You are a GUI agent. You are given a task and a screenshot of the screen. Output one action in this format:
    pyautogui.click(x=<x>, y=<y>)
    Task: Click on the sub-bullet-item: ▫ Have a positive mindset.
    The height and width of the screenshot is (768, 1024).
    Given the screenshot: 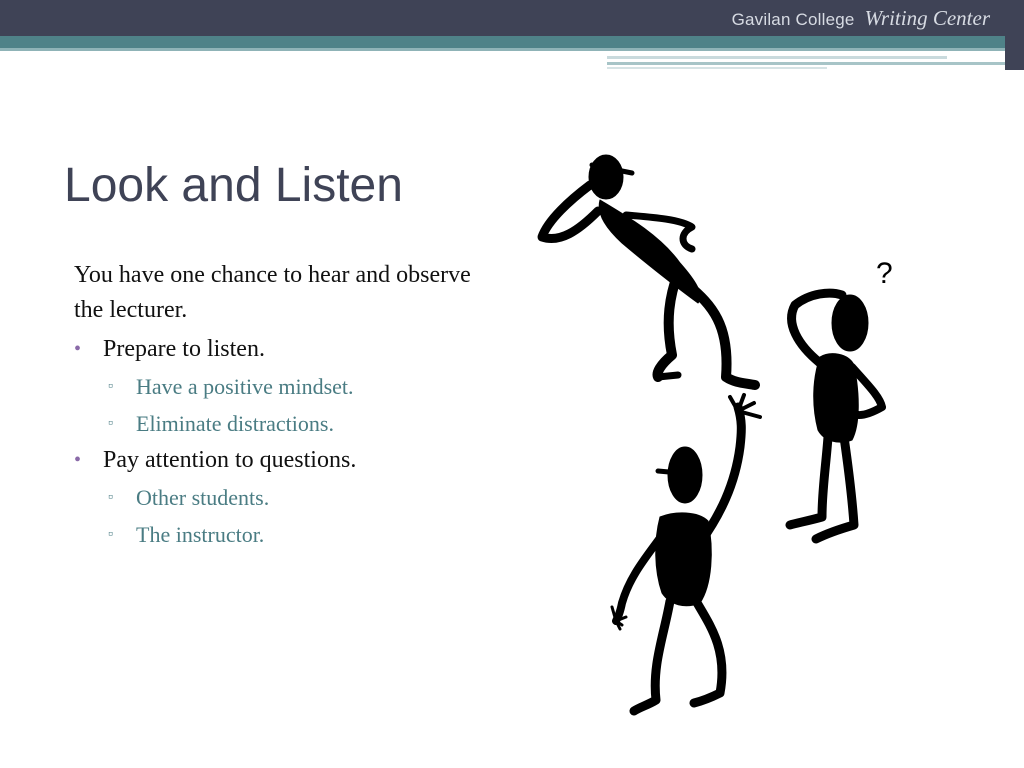 What is the action you would take?
    pyautogui.click(x=284, y=386)
    